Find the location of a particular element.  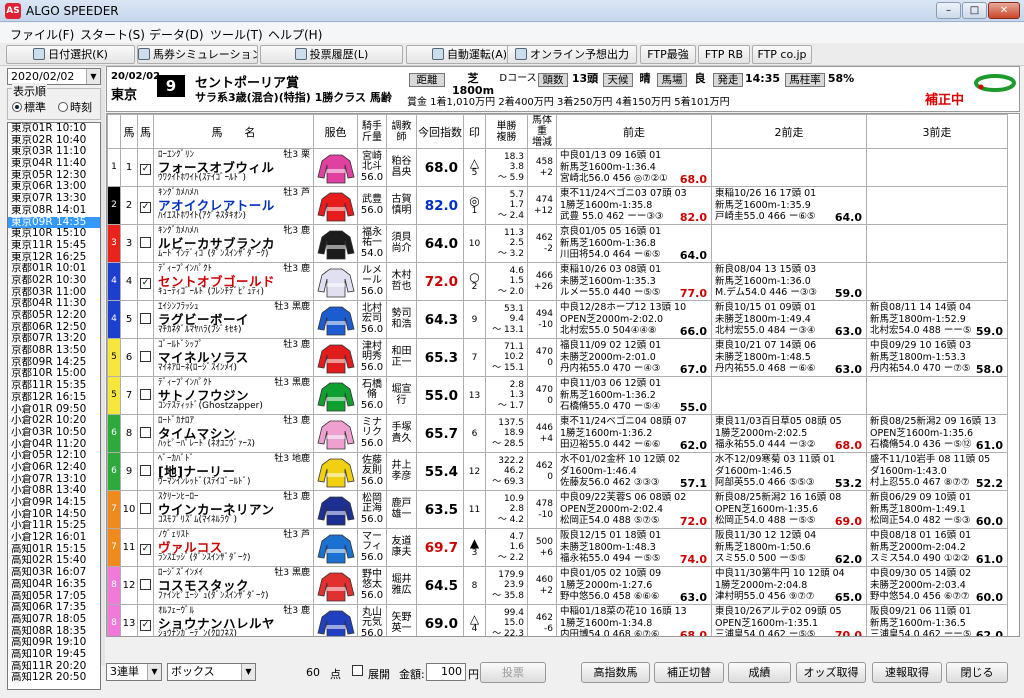

vote-button: 投票 is located at coordinates (513, 672).